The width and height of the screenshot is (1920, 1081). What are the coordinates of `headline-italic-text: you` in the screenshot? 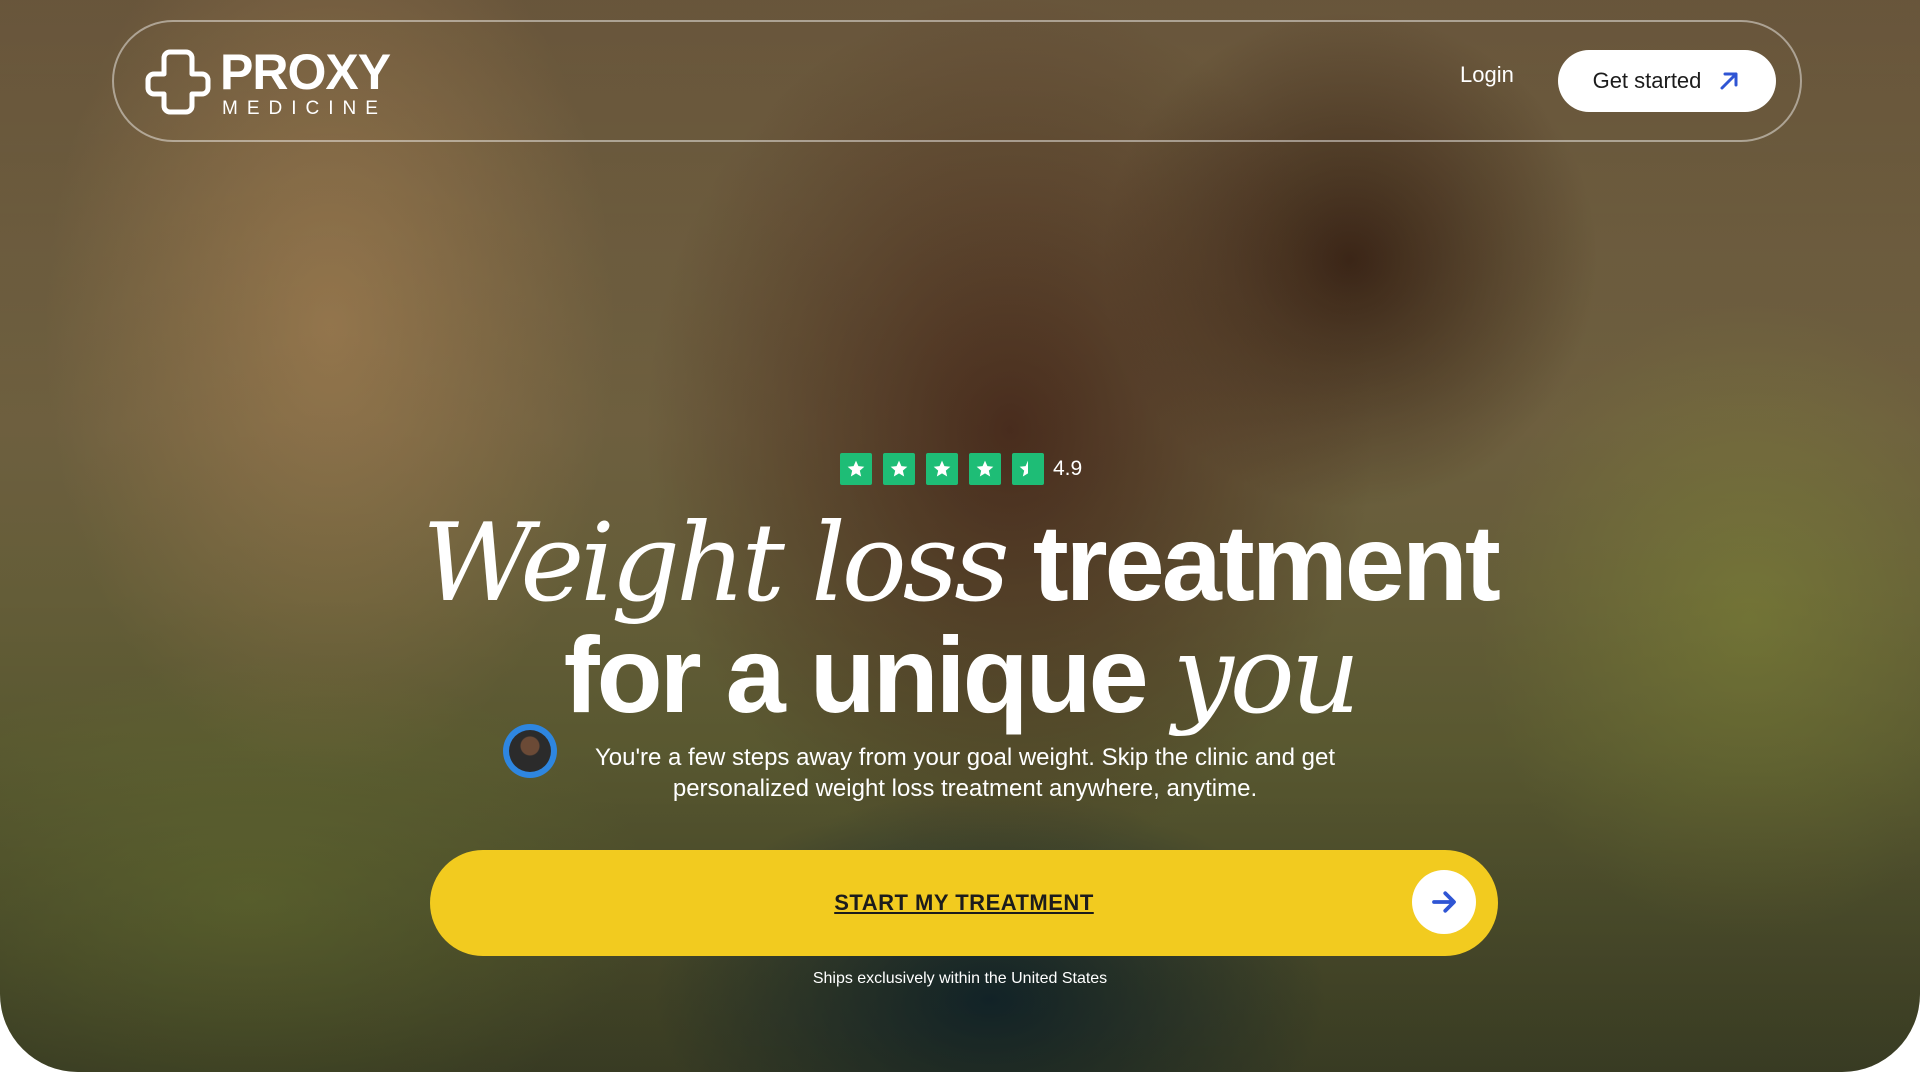 It's located at (1266, 675).